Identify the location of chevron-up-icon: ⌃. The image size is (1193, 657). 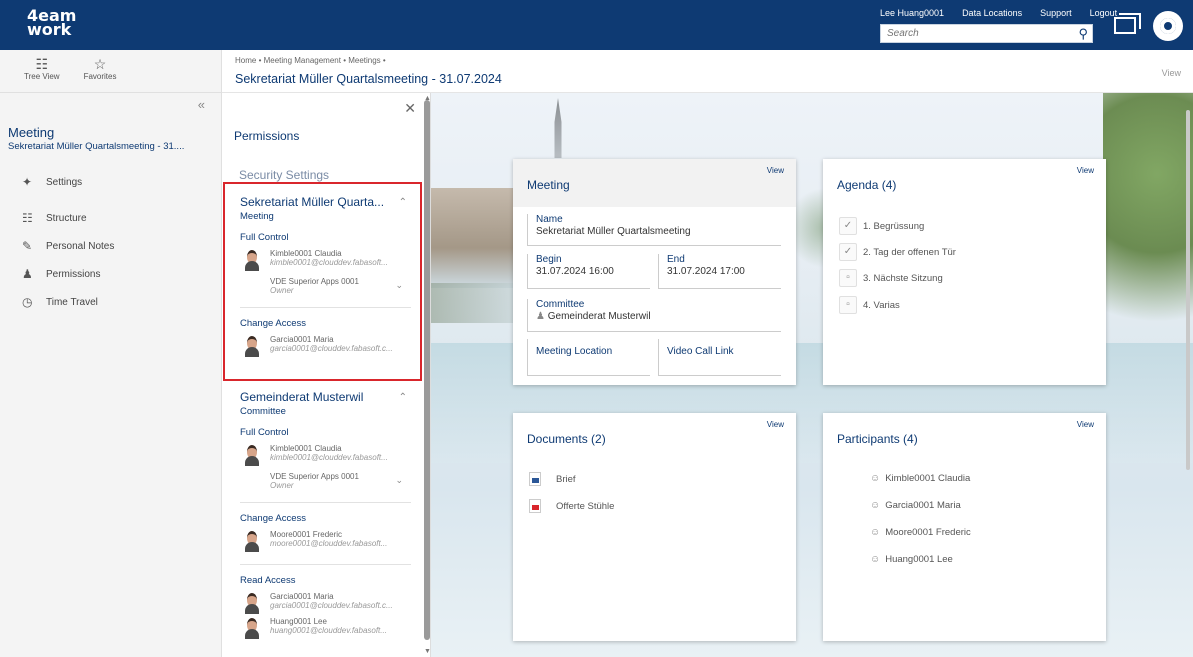
(403, 397).